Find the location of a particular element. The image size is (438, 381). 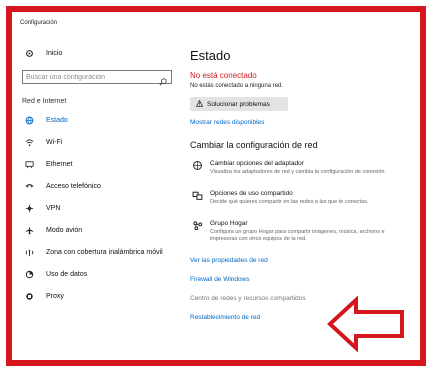

sidebar-item-label: Uso de datos is located at coordinates (67, 274).